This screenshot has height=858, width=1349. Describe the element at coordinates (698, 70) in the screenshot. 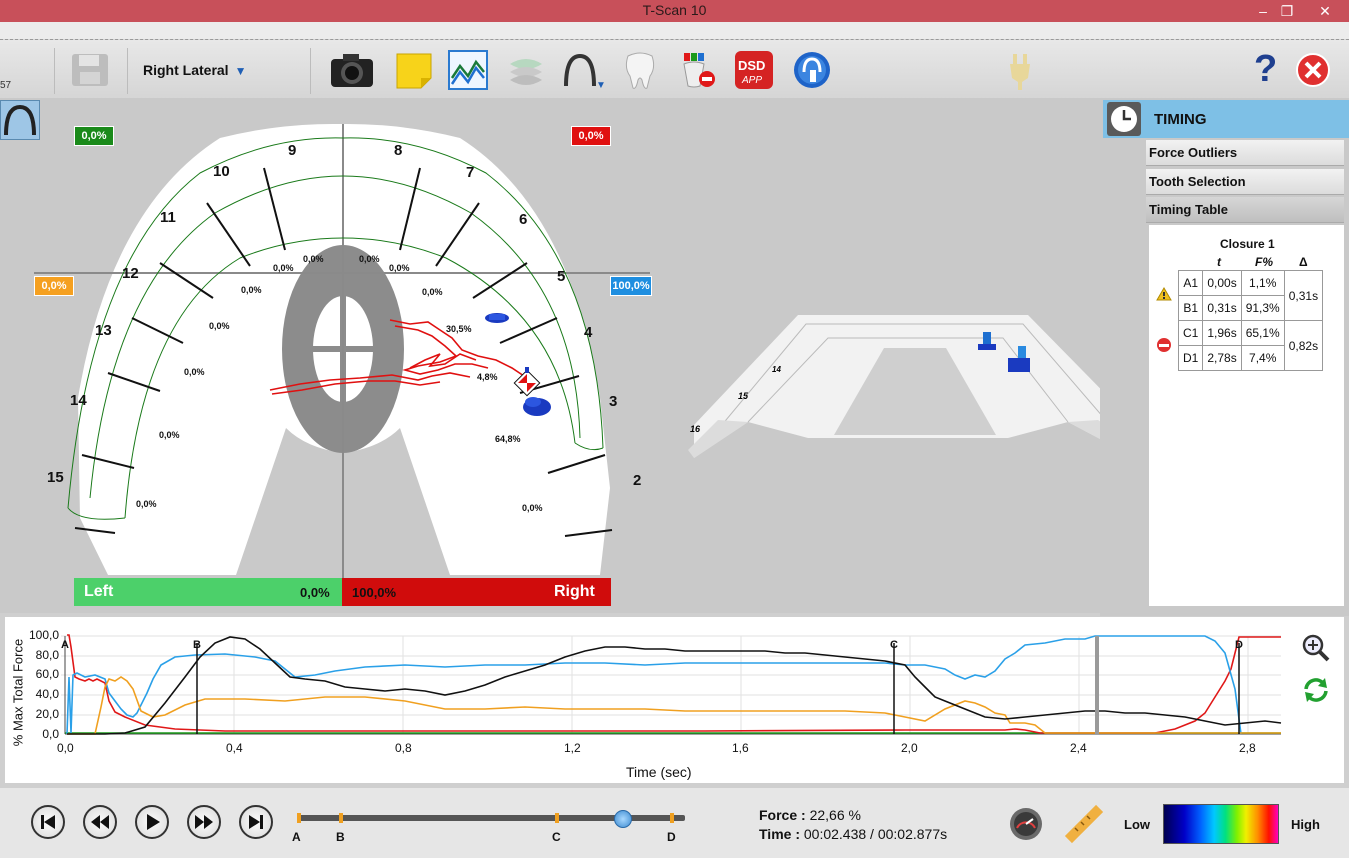

I see `tooth-exclude-icon` at that location.